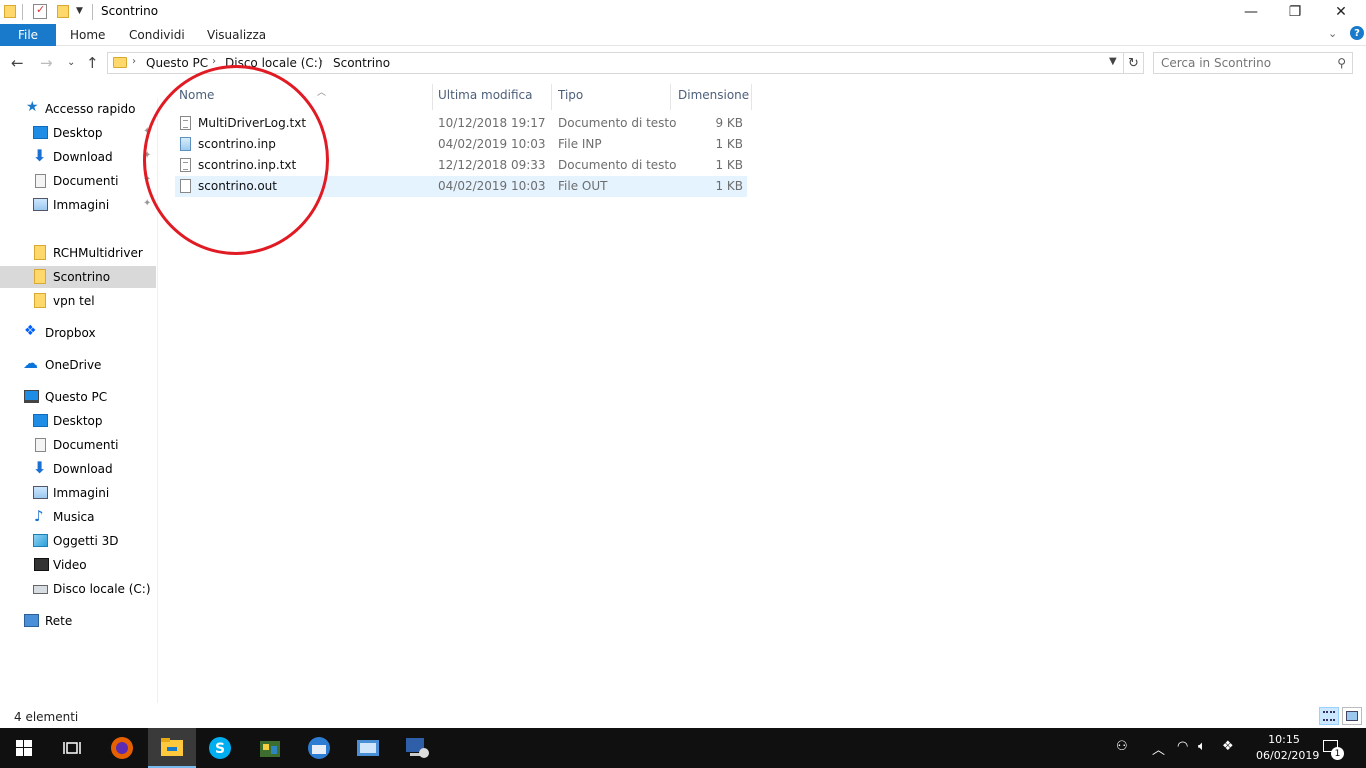 The image size is (1366, 768). I want to click on taskbar-file-explorer, so click(172, 748).